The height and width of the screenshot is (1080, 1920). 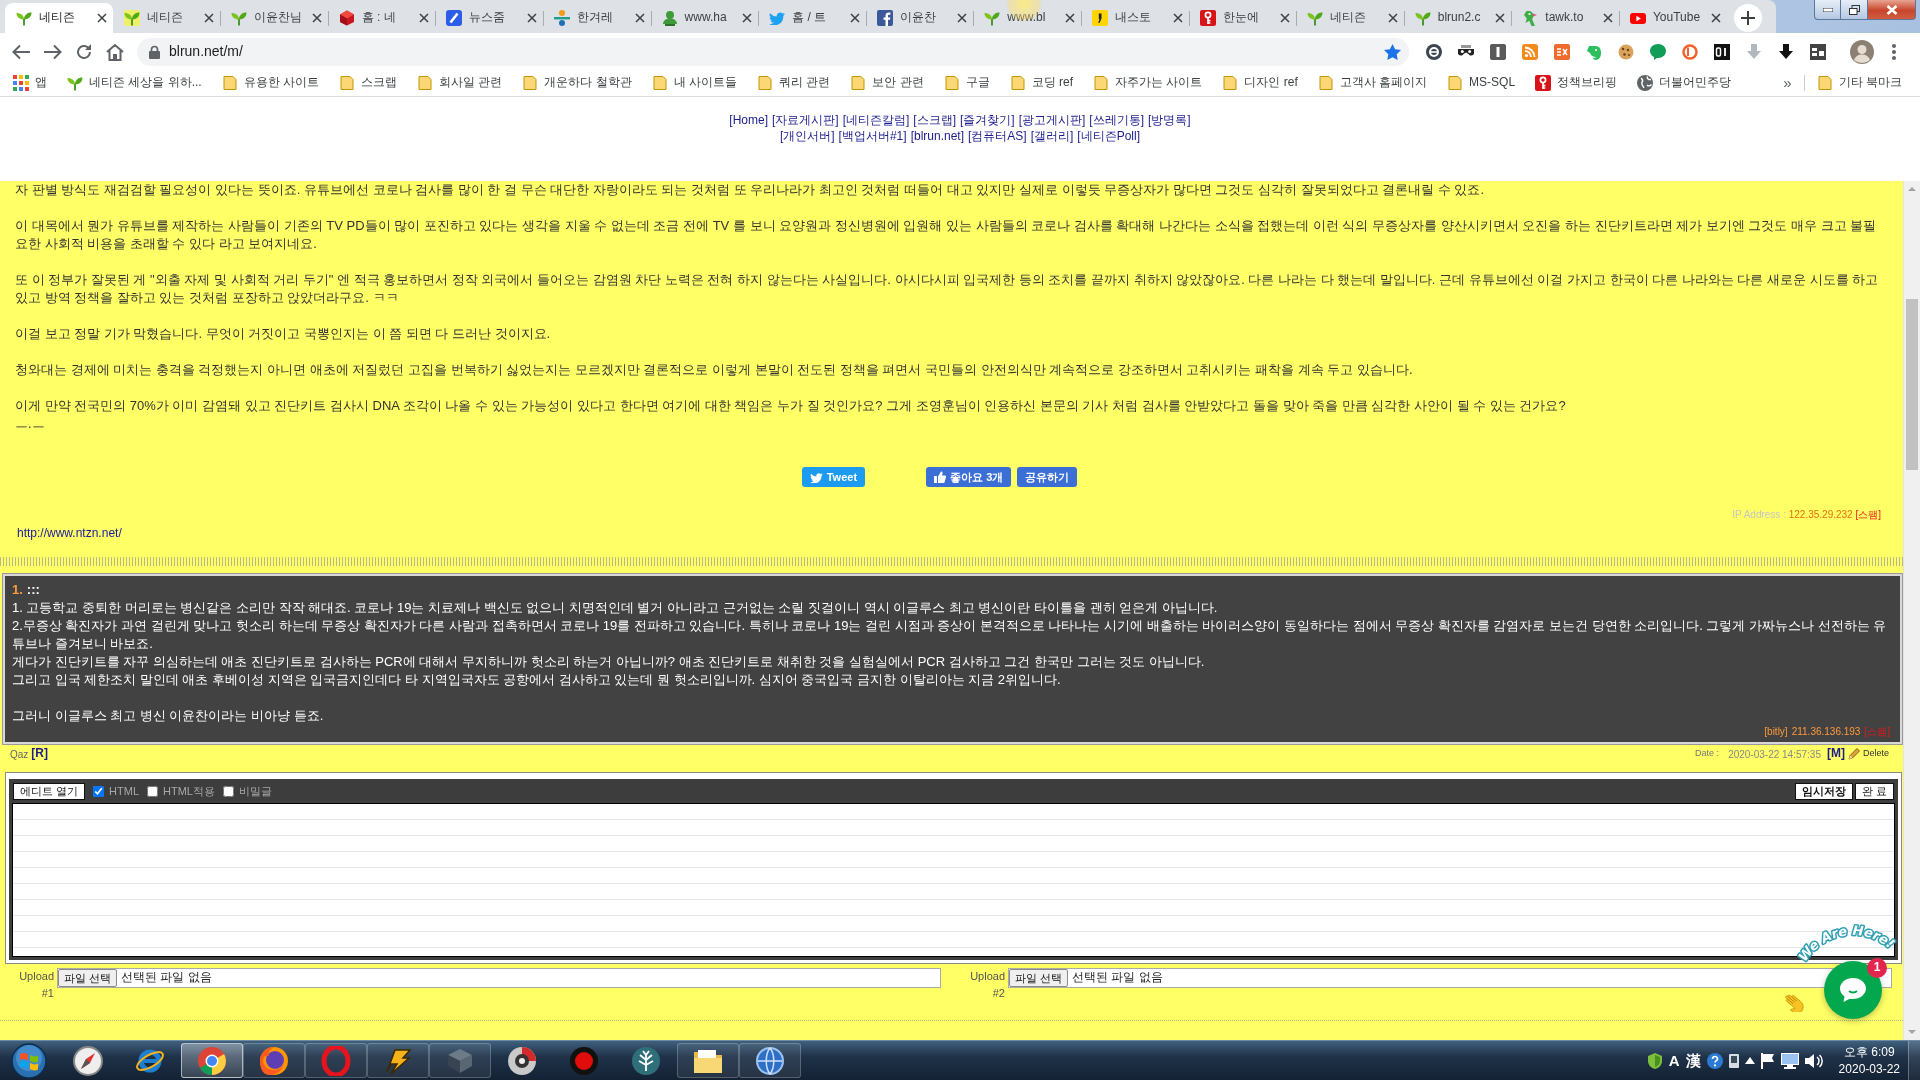 I want to click on browser-tab: blrun2.c, so click(x=1457, y=18).